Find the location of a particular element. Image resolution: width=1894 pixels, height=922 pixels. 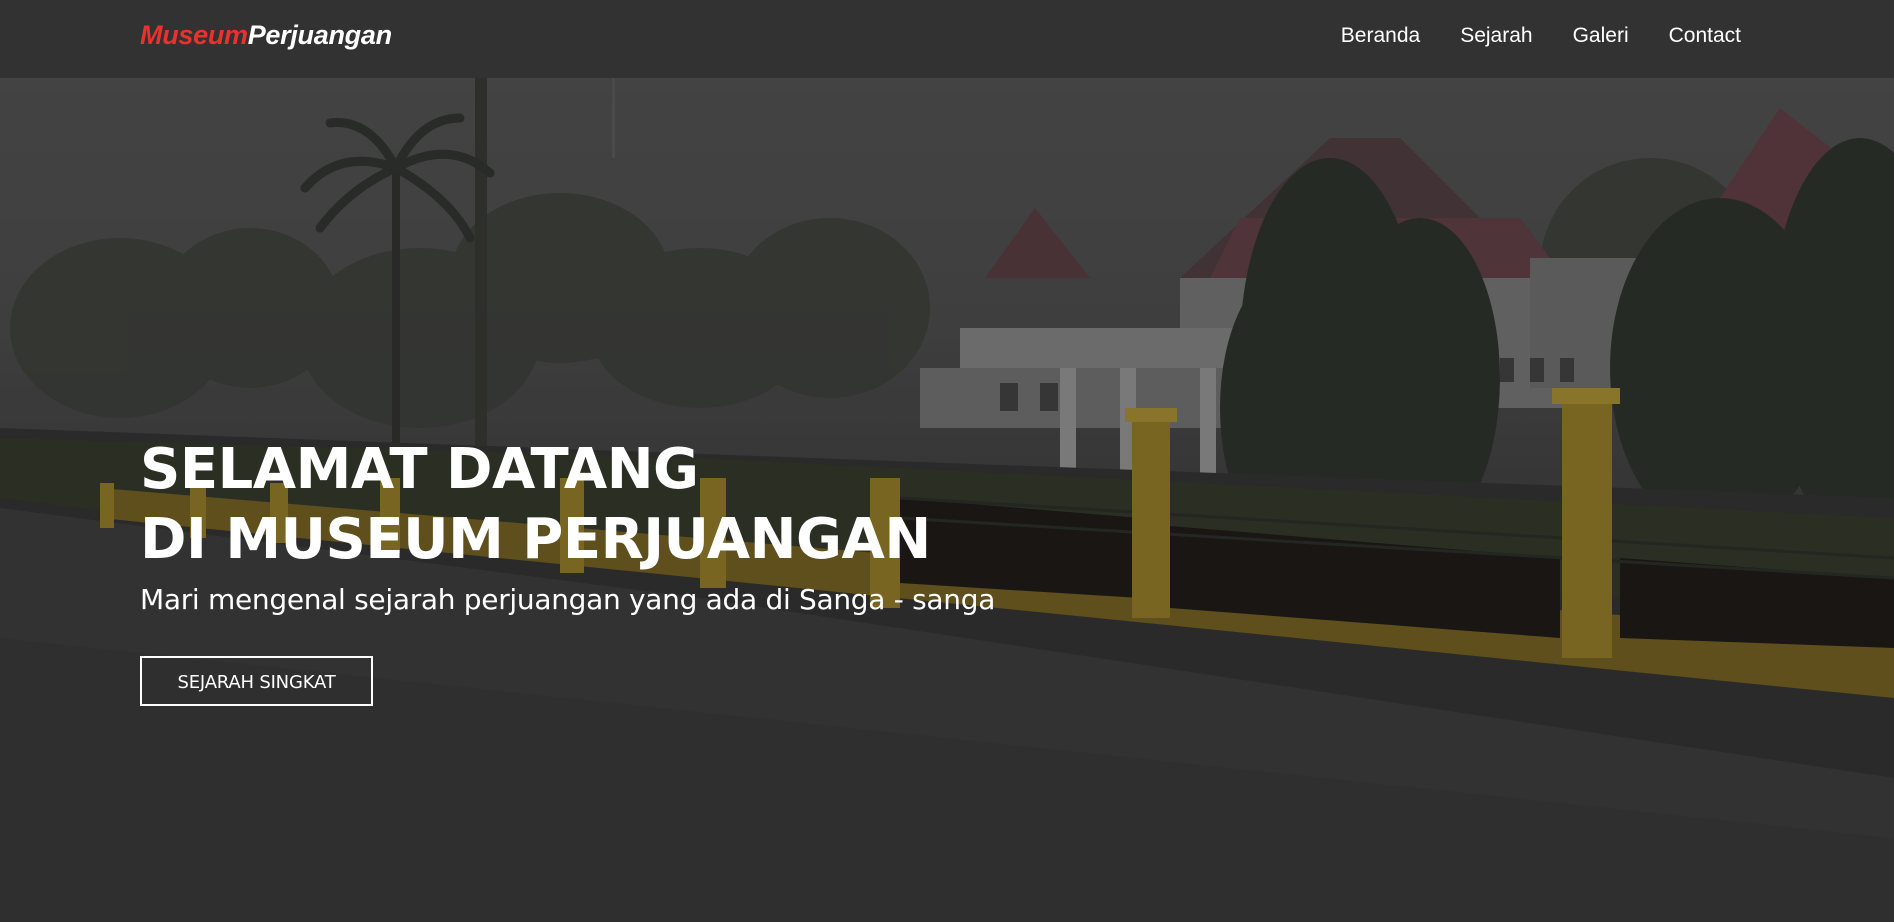

brand-logo: MuseumPerjuangan is located at coordinates (266, 35).